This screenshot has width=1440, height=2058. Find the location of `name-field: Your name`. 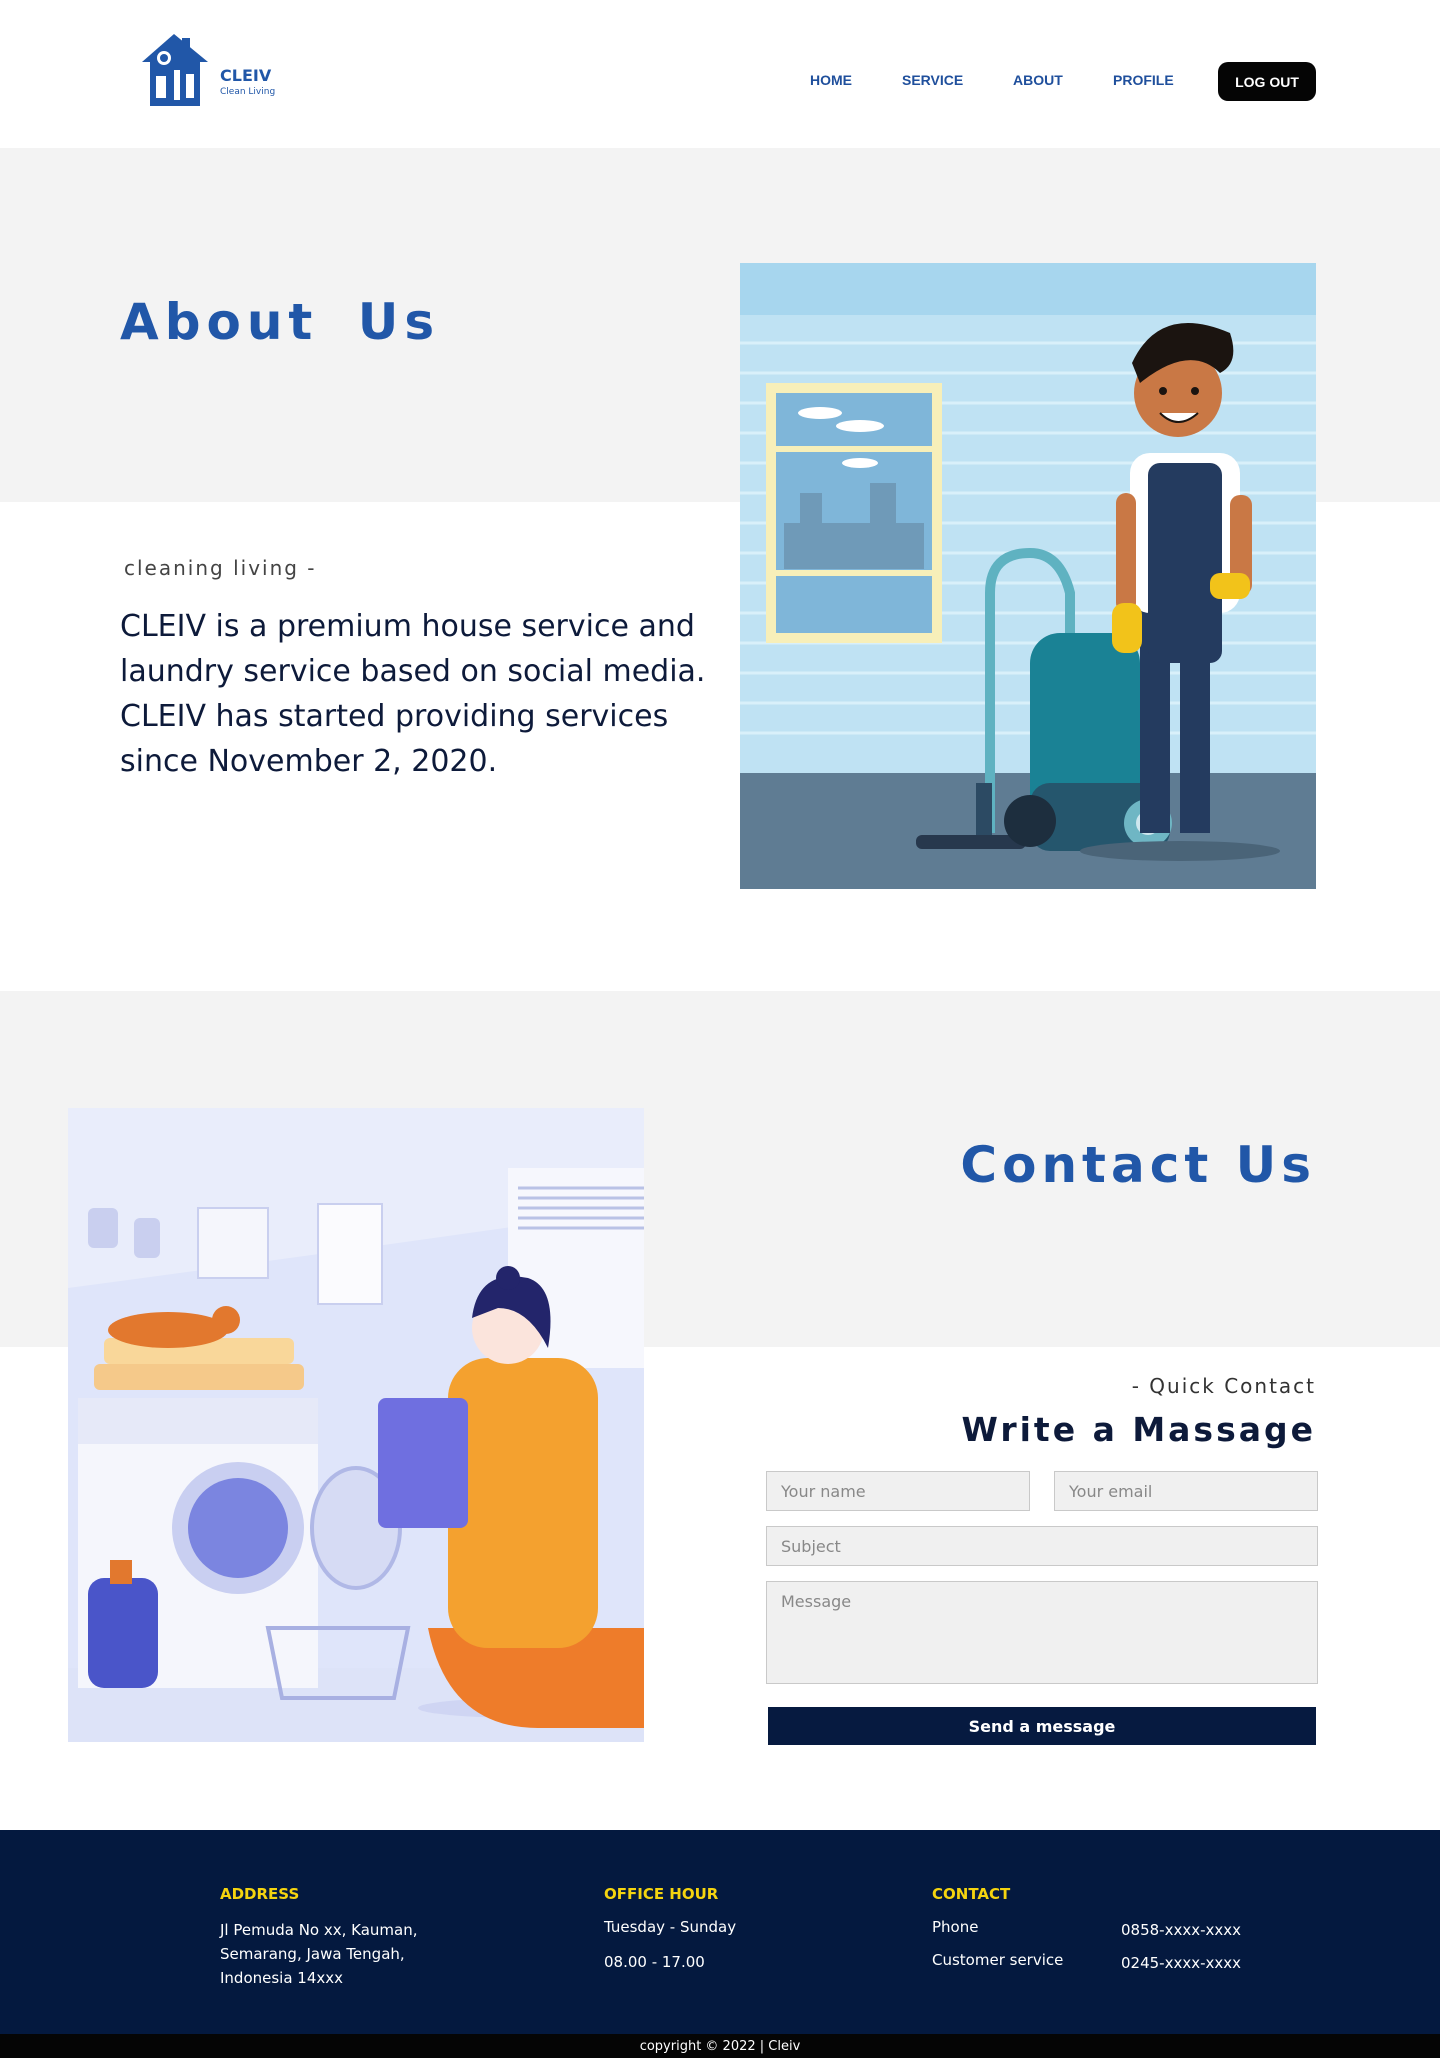

name-field: Your name is located at coordinates (898, 1491).